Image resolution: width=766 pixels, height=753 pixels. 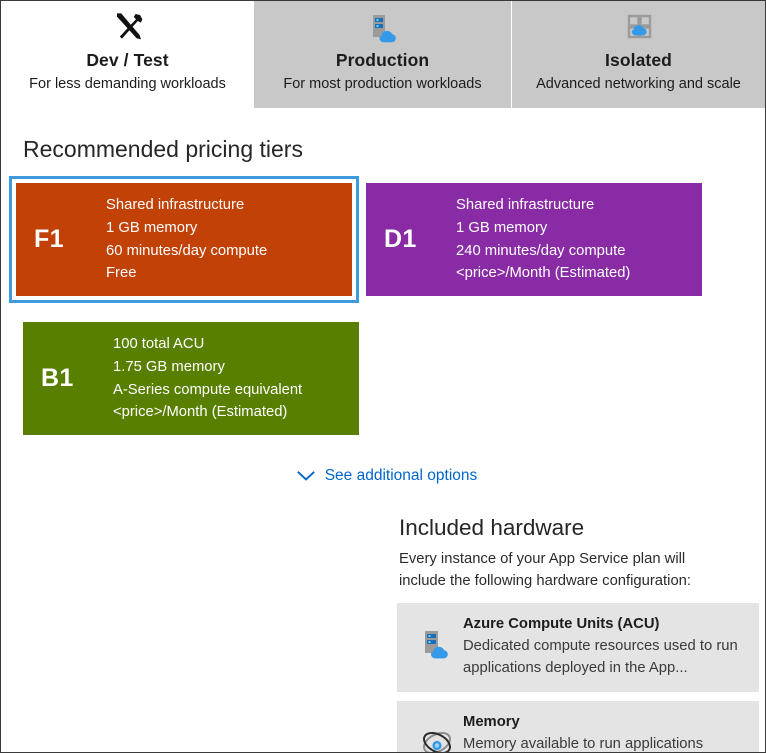 I want to click on tab-title: Isolated, so click(x=638, y=60).